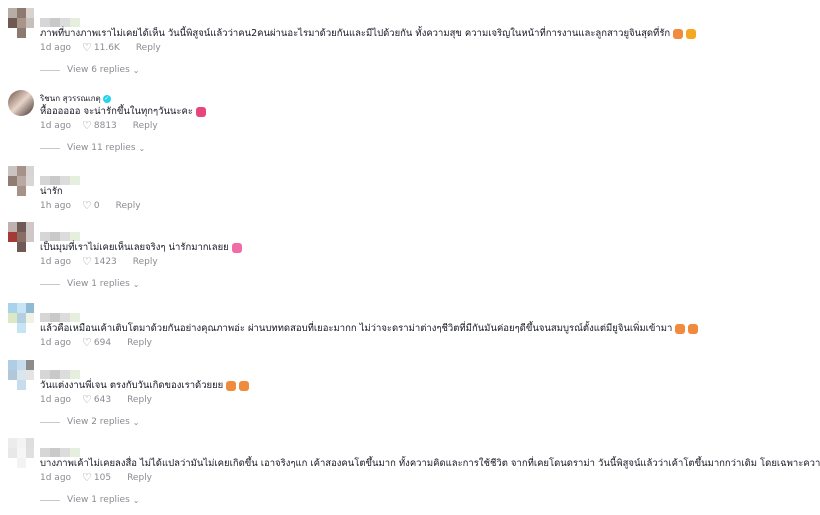 Image resolution: width=820 pixels, height=515 pixels. I want to click on like-count: 0, so click(96, 205).